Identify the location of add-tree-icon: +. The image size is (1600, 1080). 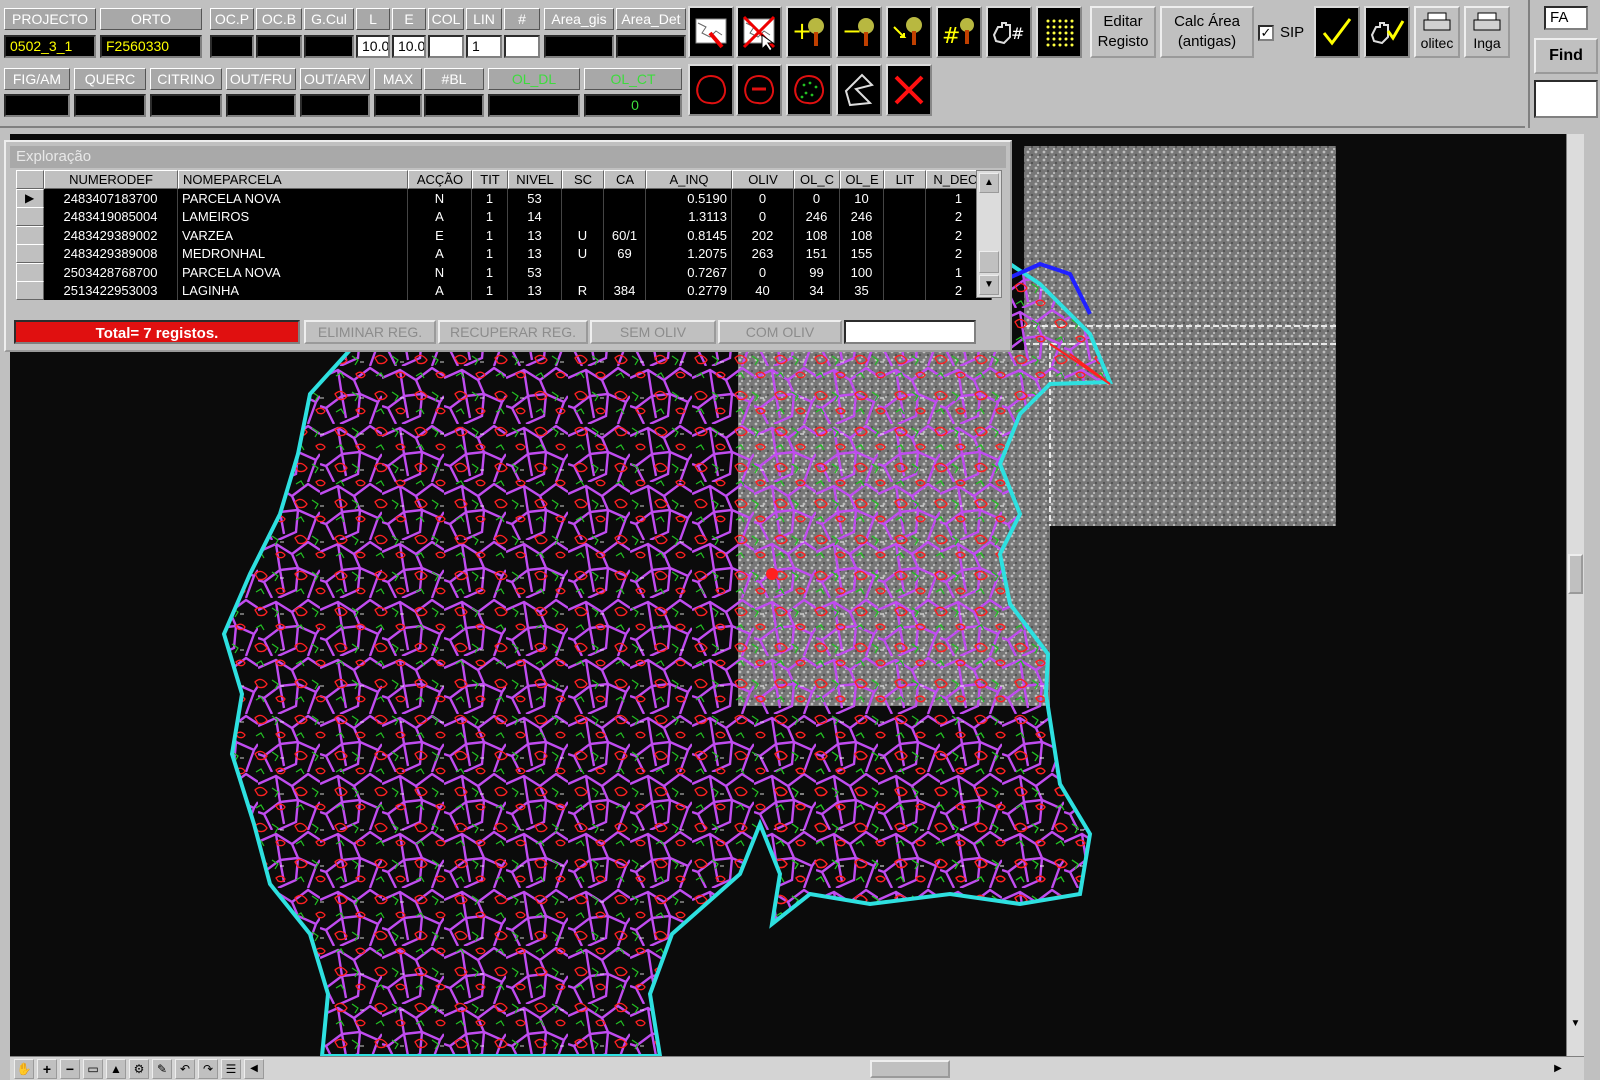
(809, 32).